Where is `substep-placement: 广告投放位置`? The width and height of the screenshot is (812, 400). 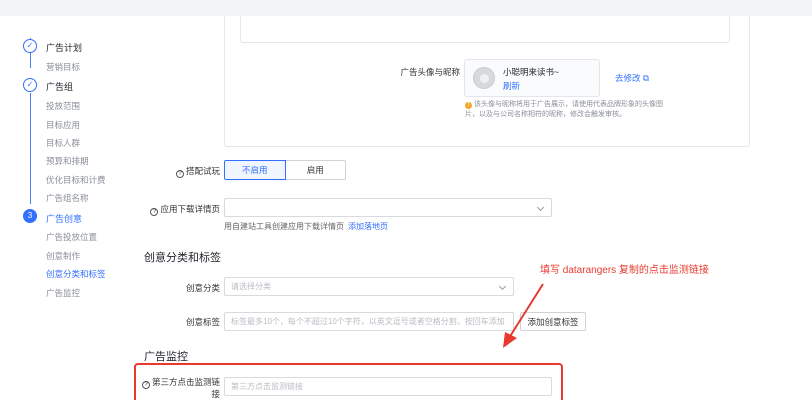 substep-placement: 广告投放位置 is located at coordinates (71, 237).